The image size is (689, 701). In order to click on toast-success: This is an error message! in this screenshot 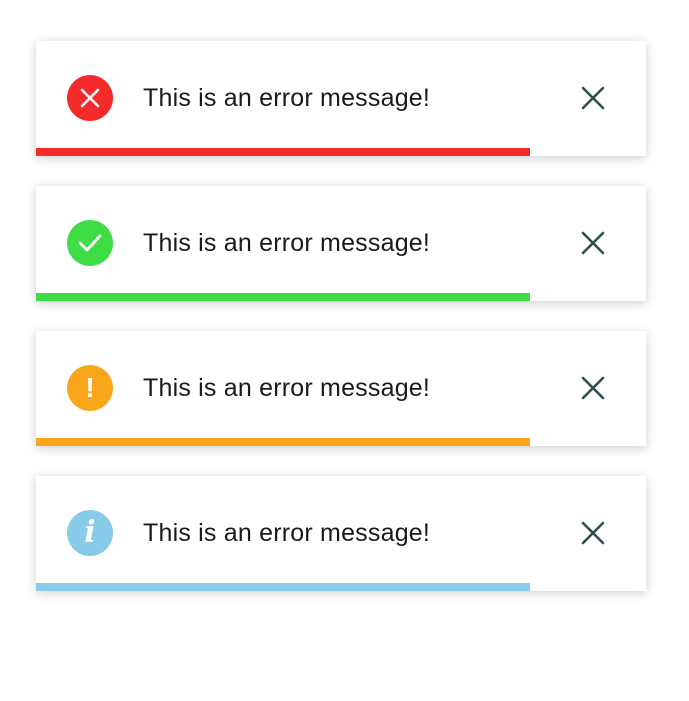, I will do `click(341, 243)`.